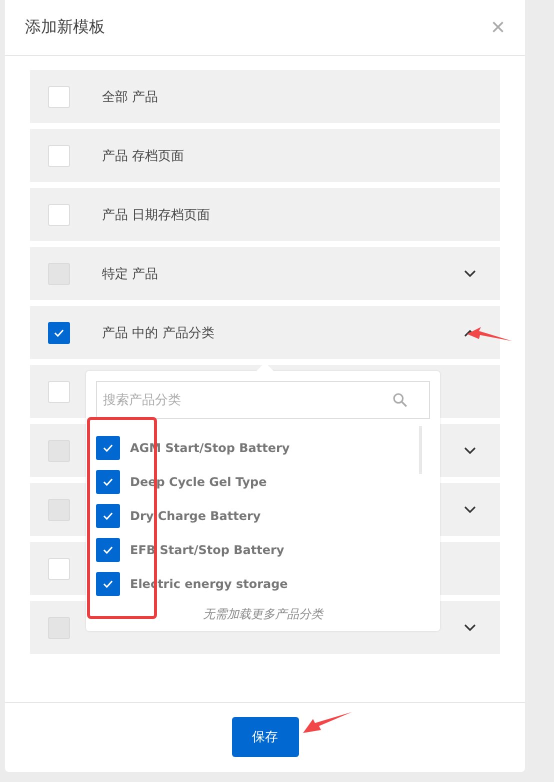 The width and height of the screenshot is (554, 782). Describe the element at coordinates (130, 97) in the screenshot. I see `option-label: 全部 产品` at that location.